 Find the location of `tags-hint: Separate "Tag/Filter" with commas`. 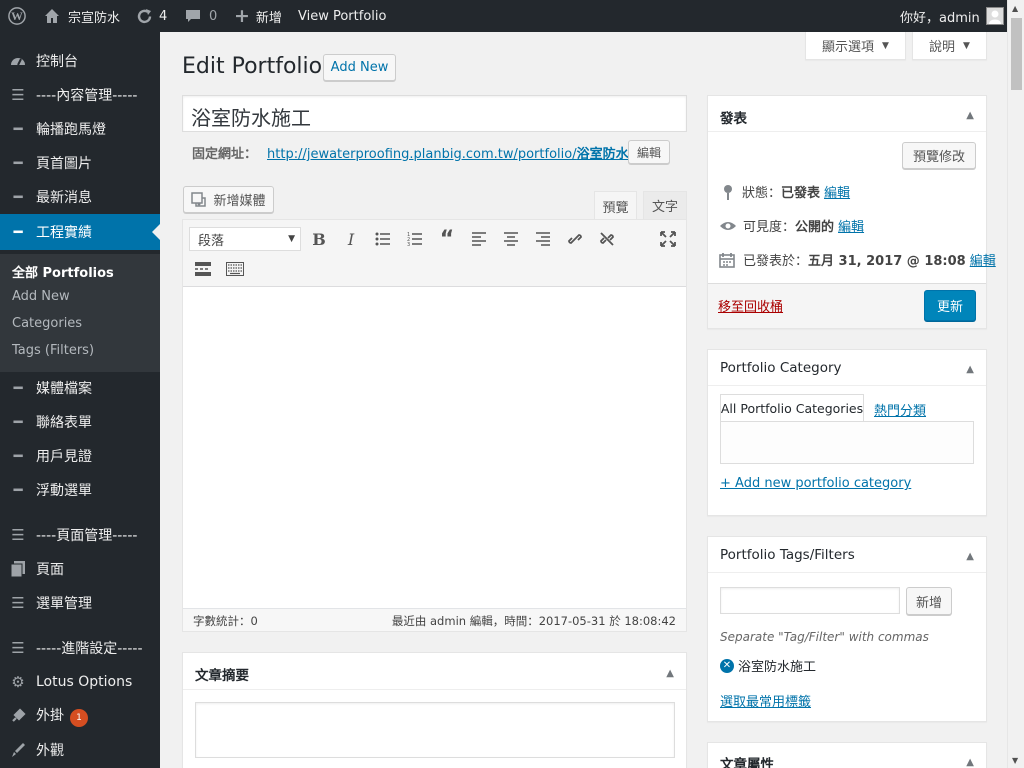

tags-hint: Separate "Tag/Filter" with commas is located at coordinates (824, 637).